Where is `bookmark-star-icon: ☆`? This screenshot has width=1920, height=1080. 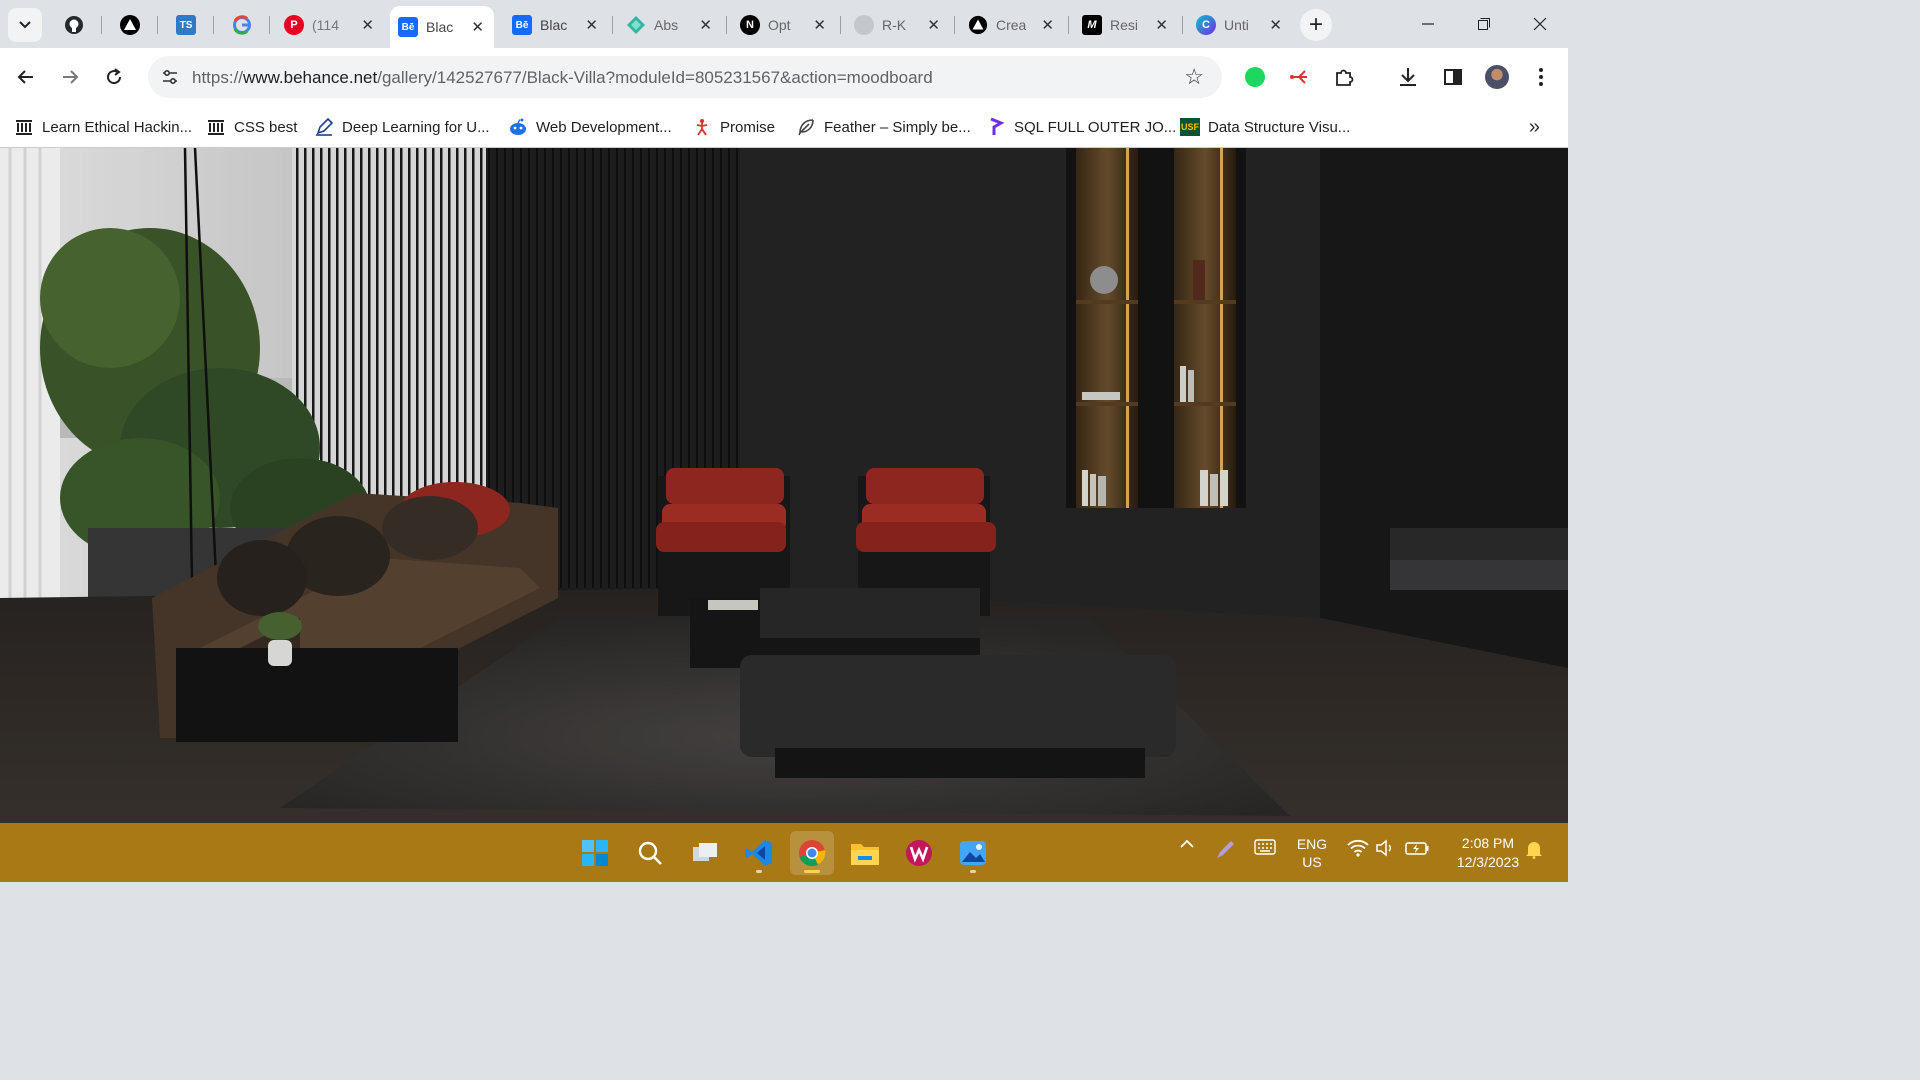
bookmark-star-icon: ☆ is located at coordinates (1194, 77).